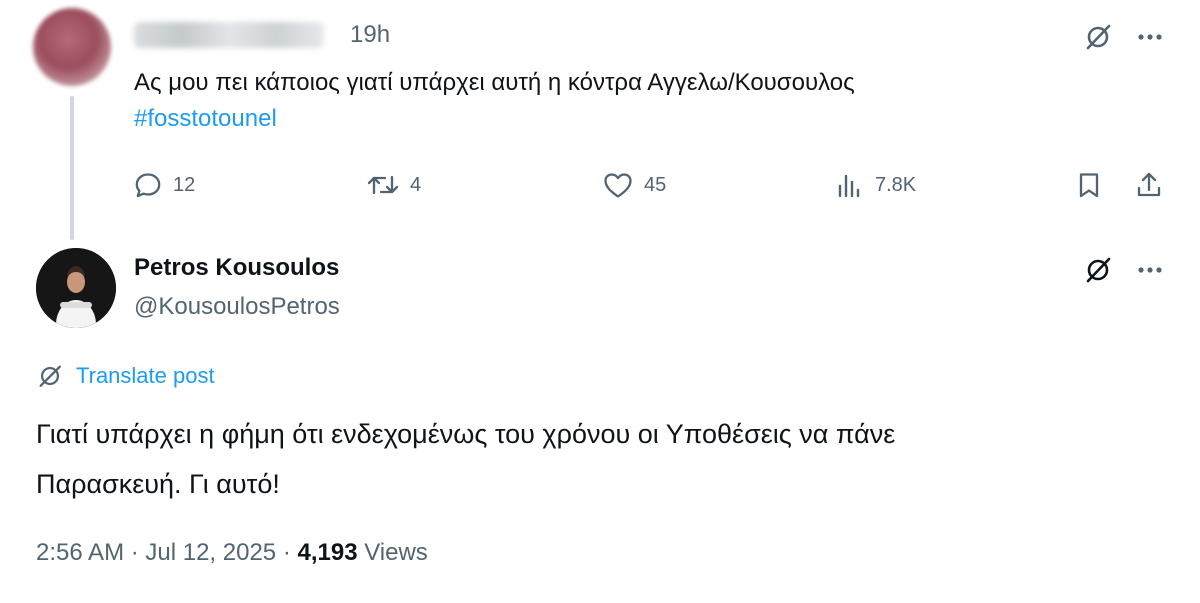  I want to click on reply-button: 12, so click(164, 185).